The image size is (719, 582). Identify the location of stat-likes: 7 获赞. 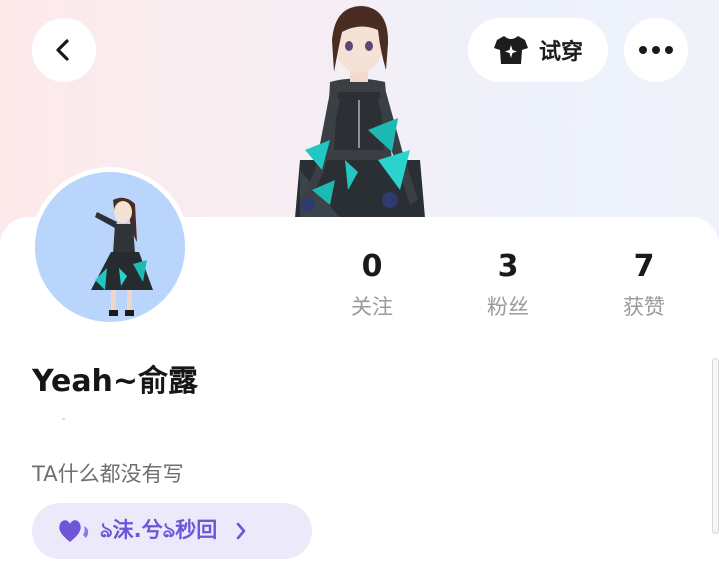
(644, 286).